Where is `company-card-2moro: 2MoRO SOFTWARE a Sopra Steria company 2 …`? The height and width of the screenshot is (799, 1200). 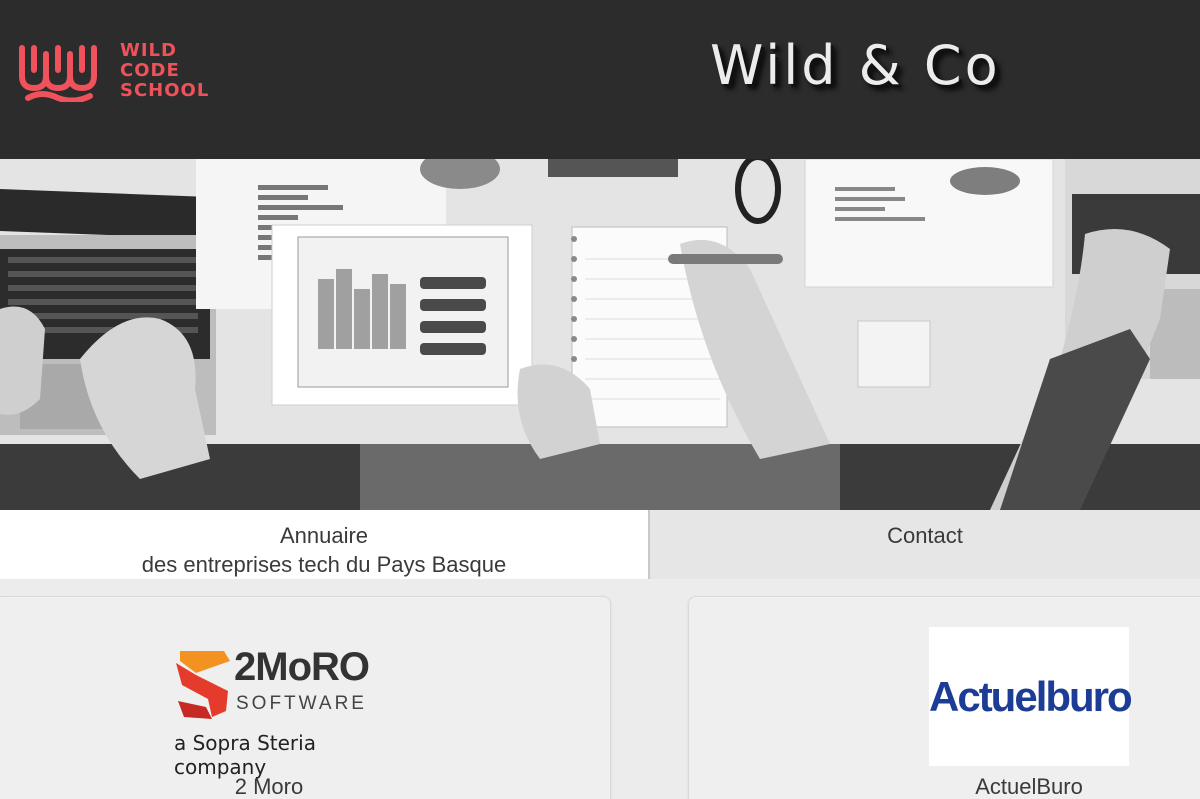 company-card-2moro: 2MoRO SOFTWARE a Sopra Steria company 2 … is located at coordinates (305, 697).